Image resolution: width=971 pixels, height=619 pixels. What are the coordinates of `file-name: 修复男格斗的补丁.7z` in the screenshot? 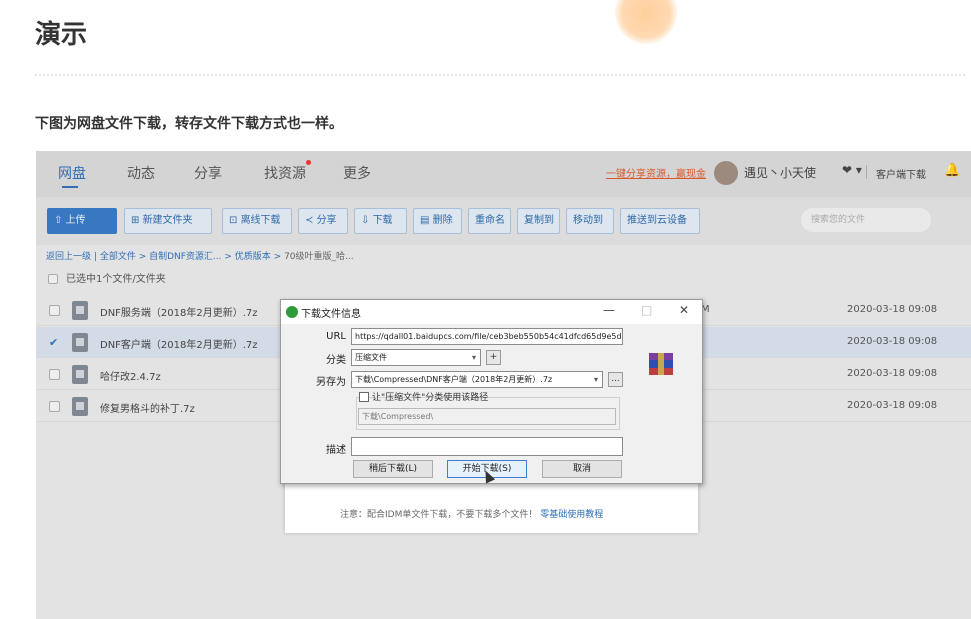 It's located at (147, 407).